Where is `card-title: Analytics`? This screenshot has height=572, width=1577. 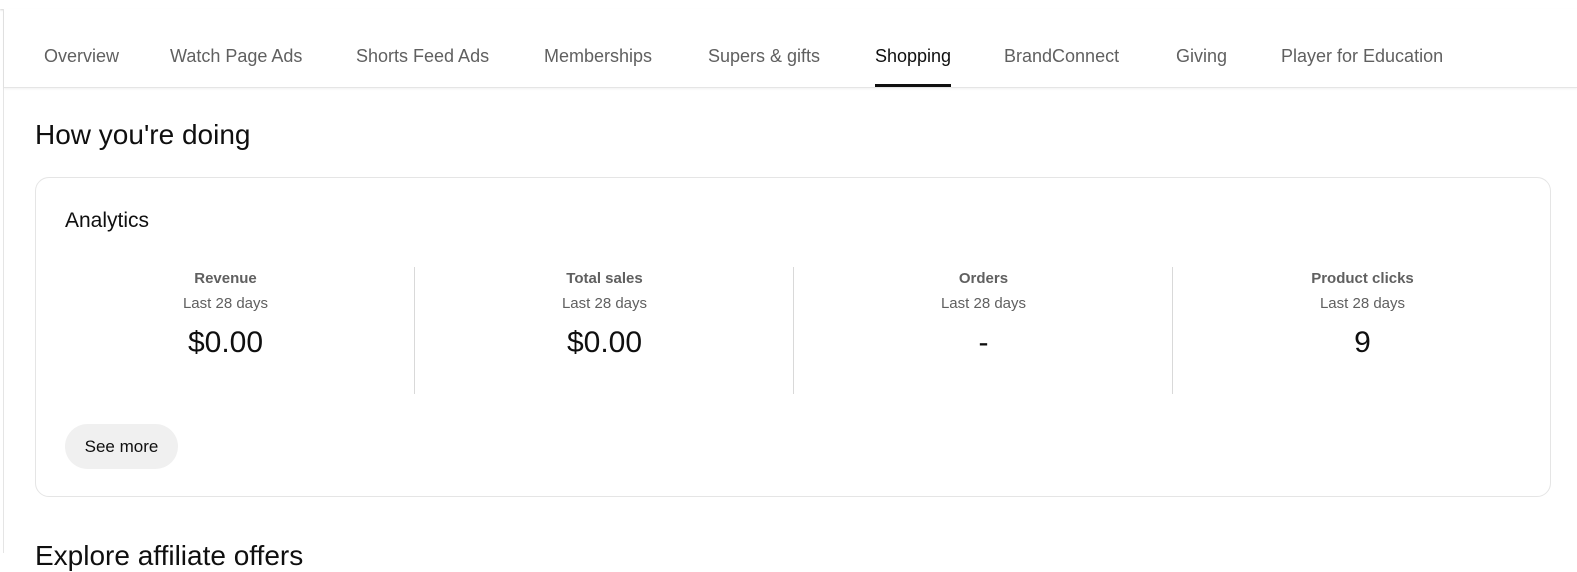
card-title: Analytics is located at coordinates (107, 220).